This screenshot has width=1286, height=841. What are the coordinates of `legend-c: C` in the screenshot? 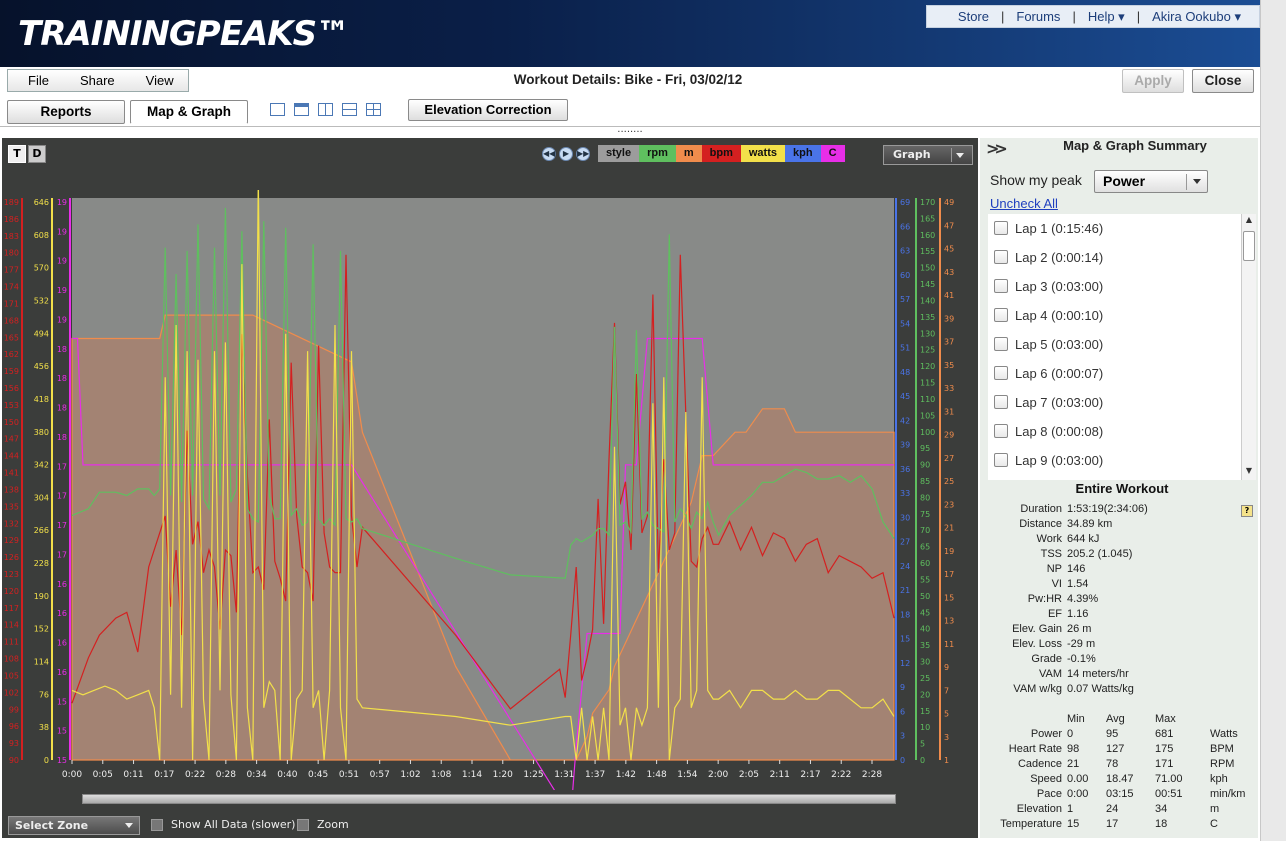 It's located at (832, 153).